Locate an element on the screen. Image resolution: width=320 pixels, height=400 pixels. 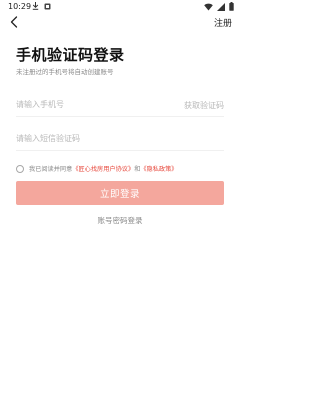
status-right-icons is located at coordinates (219, 6).